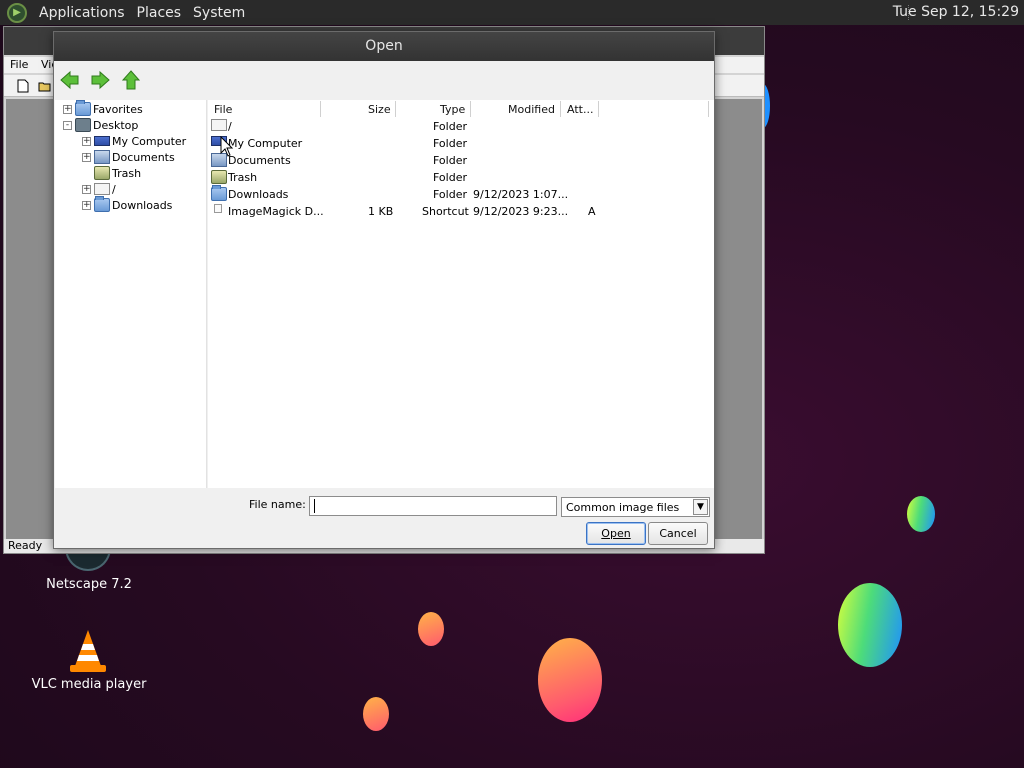 The height and width of the screenshot is (768, 1024). What do you see at coordinates (142, 205) in the screenshot?
I see `tree-item-label: Downloads` at bounding box center [142, 205].